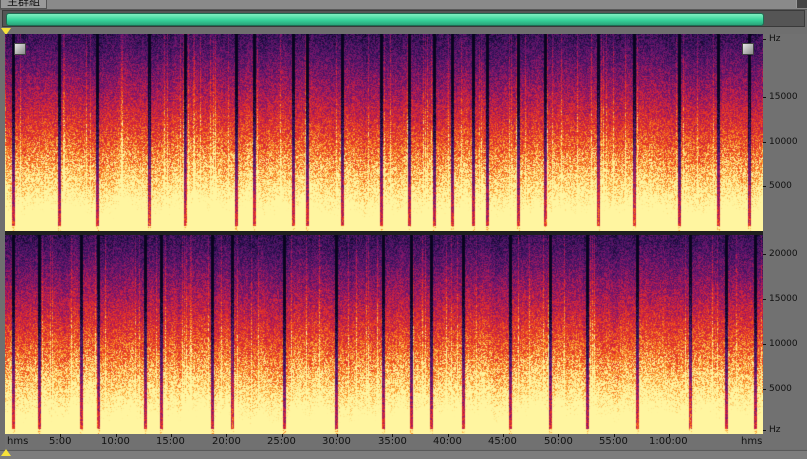 Image resolution: width=807 pixels, height=459 pixels. Describe the element at coordinates (668, 441) in the screenshot. I see `time-tick-label: 1:00:00` at that location.